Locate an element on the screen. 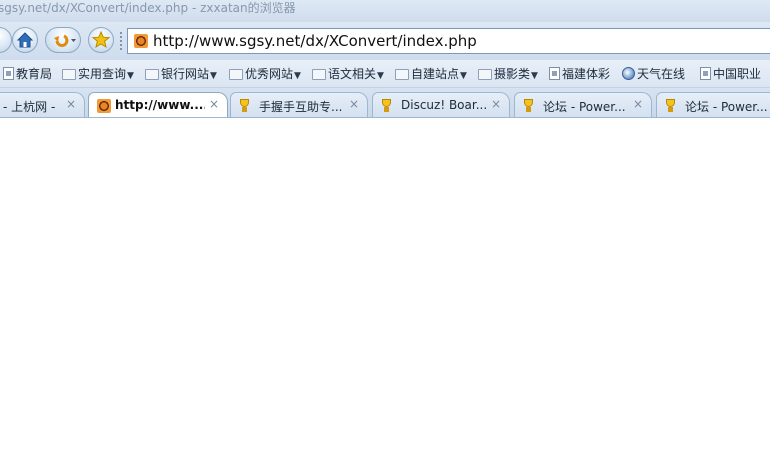 The image size is (770, 464). home-icon is located at coordinates (25, 40).